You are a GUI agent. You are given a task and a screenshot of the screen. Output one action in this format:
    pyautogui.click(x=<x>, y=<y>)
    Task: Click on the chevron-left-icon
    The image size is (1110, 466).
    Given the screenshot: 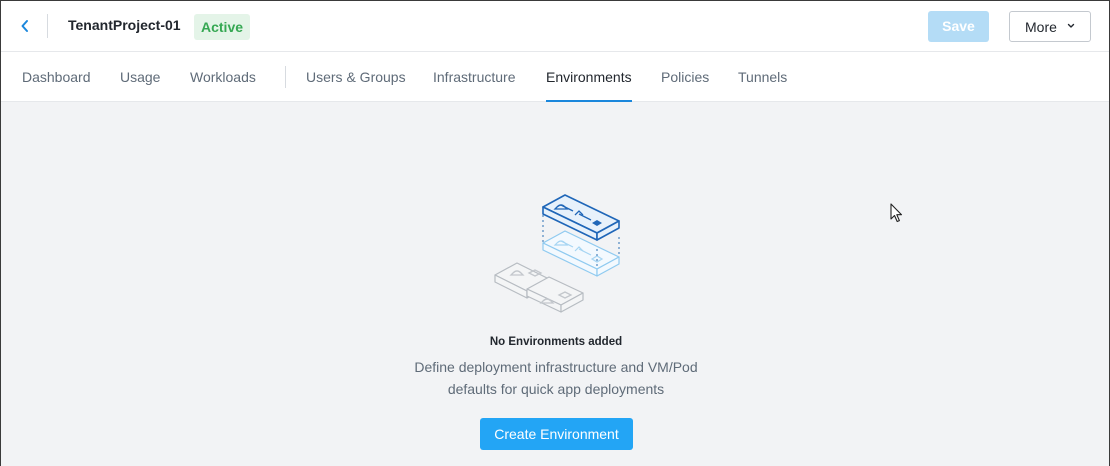 What is the action you would take?
    pyautogui.click(x=24, y=26)
    